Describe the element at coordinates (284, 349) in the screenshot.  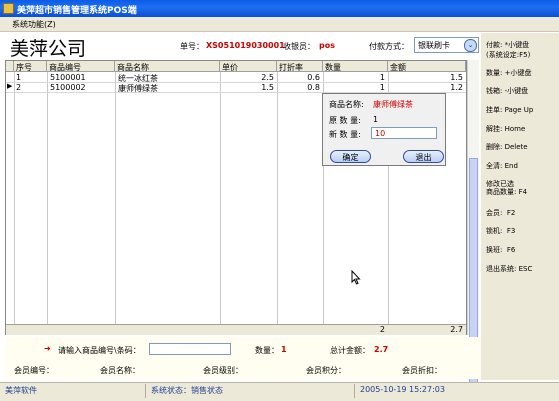
I see `bottom-qty-value: 1` at that location.